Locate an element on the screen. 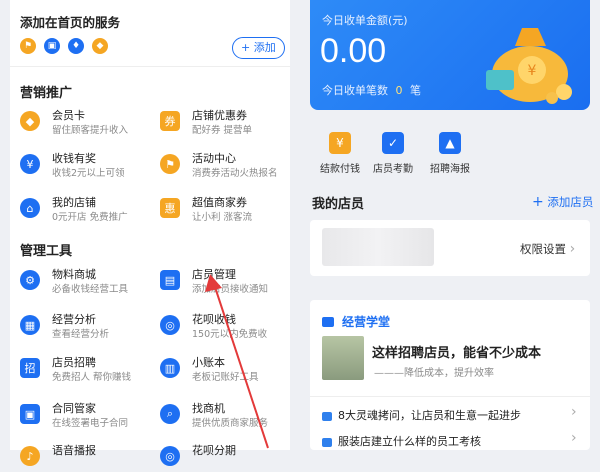  reward-icon: ¥ is located at coordinates (30, 164).